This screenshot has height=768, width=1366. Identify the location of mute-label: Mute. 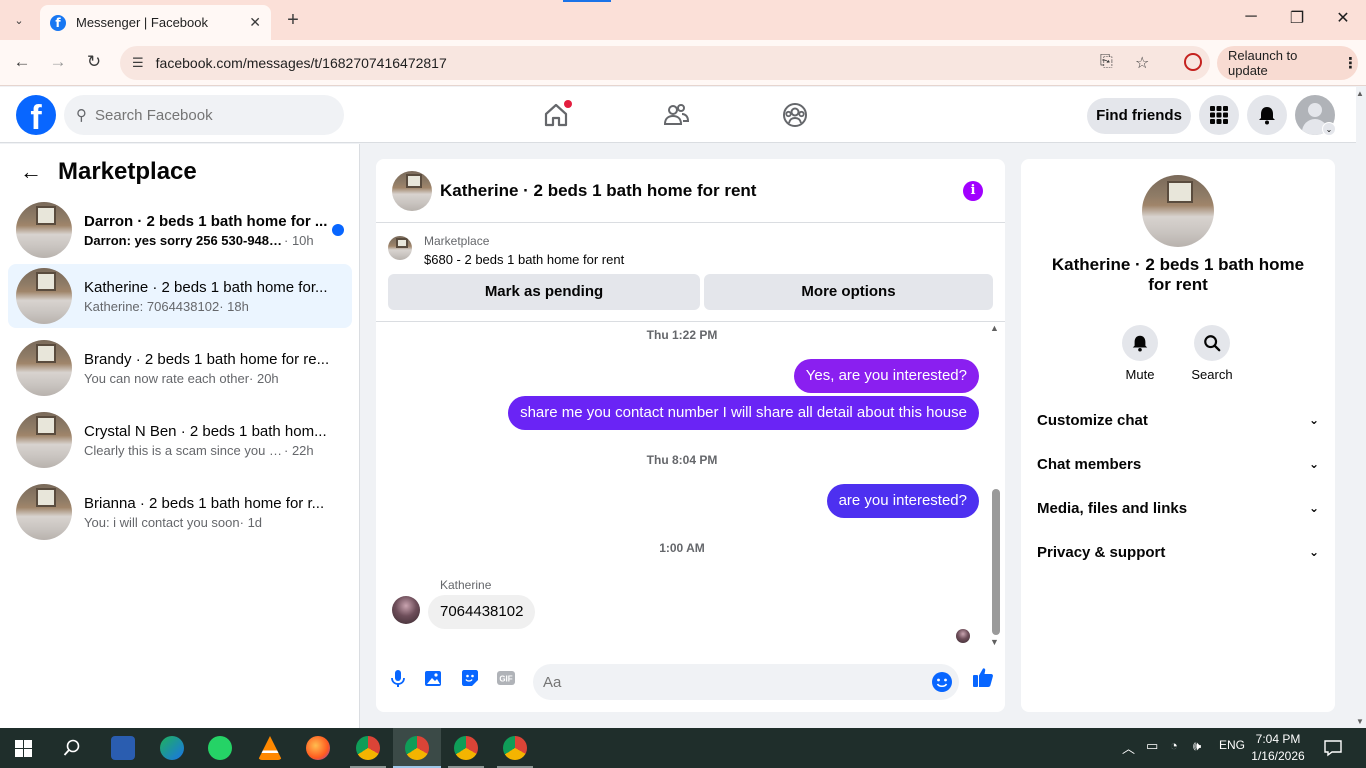
(1140, 374).